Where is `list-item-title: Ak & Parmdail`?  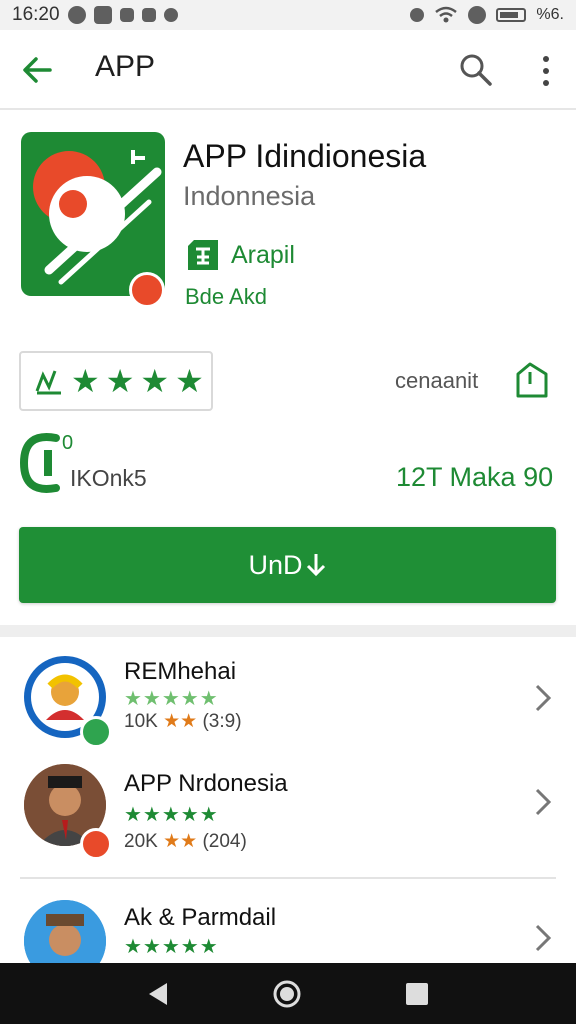 list-item-title: Ak & Parmdail is located at coordinates (200, 917).